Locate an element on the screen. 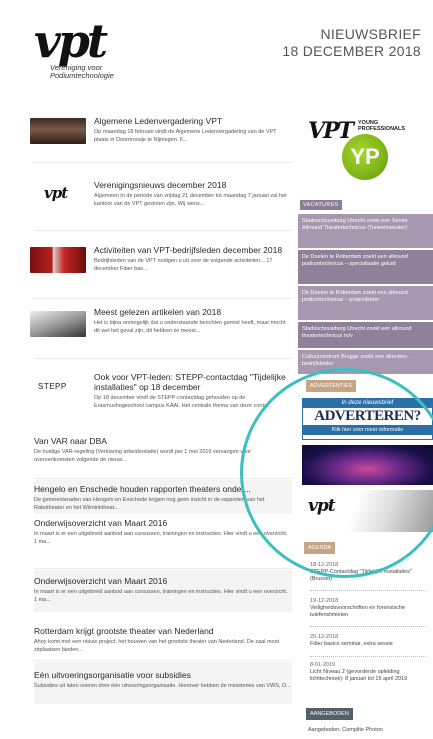 Image resolution: width=433 pixels, height=739 pixels. newsletter-title-label: NIEUWSBRIEF is located at coordinates (370, 34).